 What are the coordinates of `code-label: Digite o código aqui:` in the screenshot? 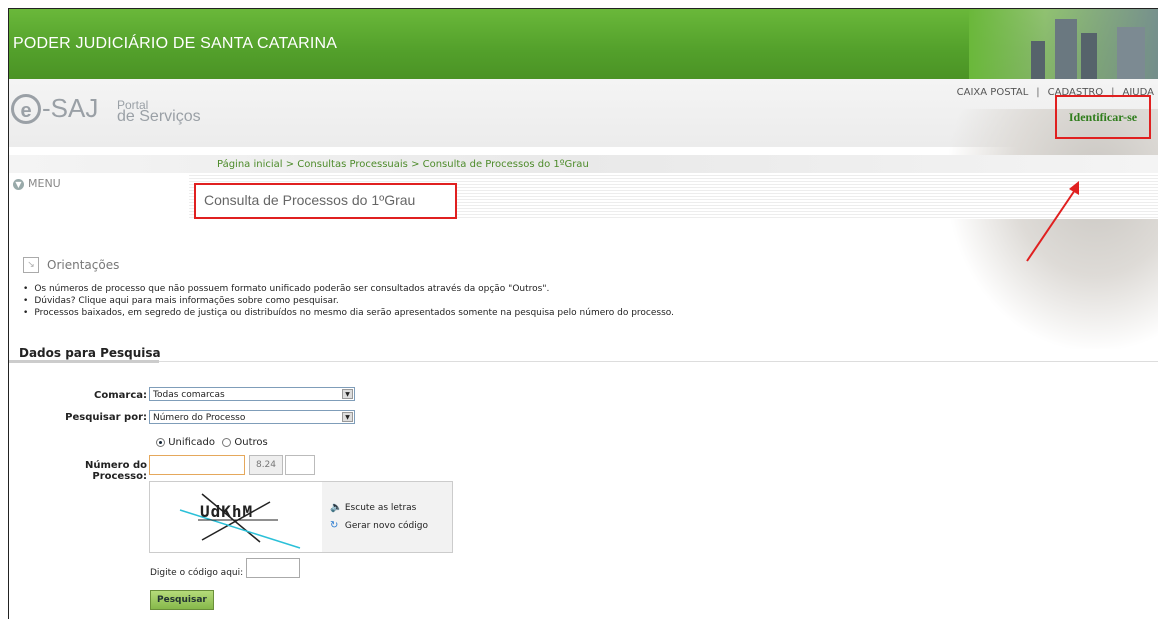 It's located at (197, 573).